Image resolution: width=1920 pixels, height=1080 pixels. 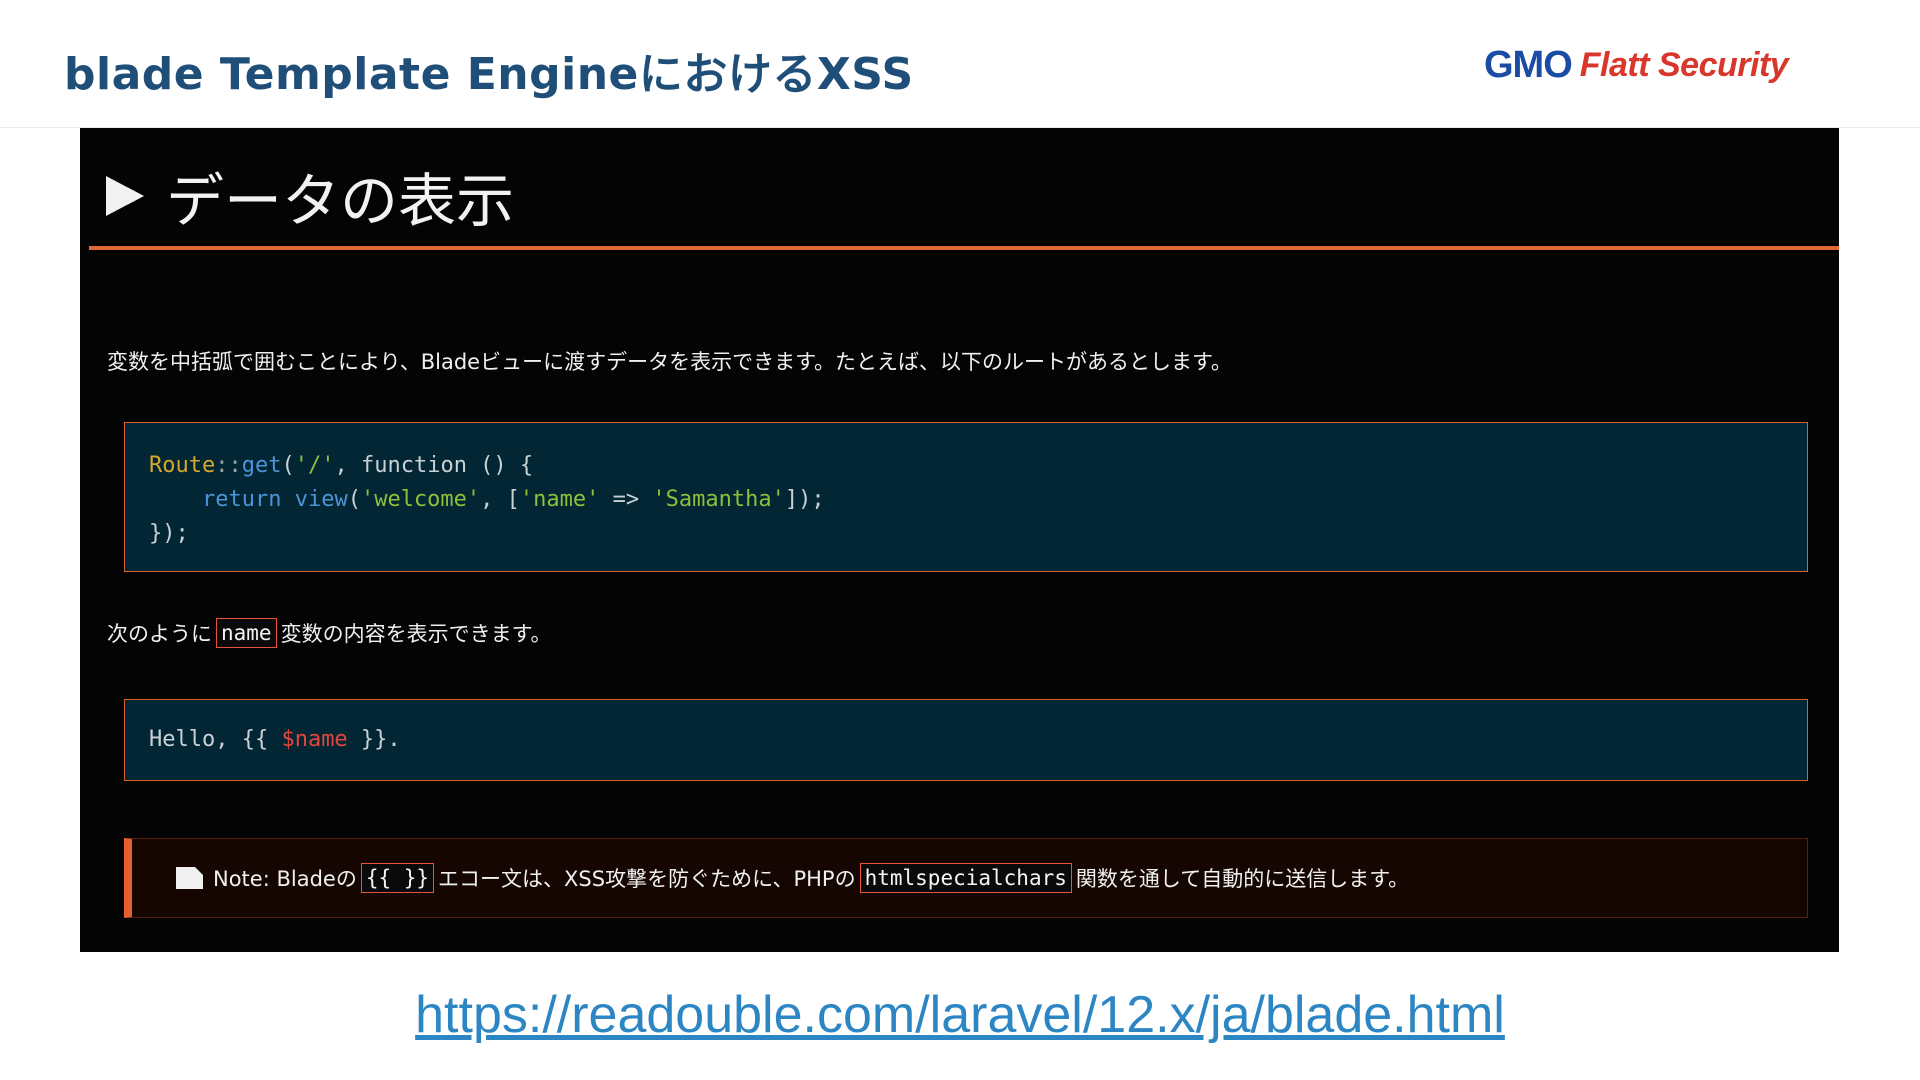 What do you see at coordinates (314, 739) in the screenshot?
I see `code-token: $name` at bounding box center [314, 739].